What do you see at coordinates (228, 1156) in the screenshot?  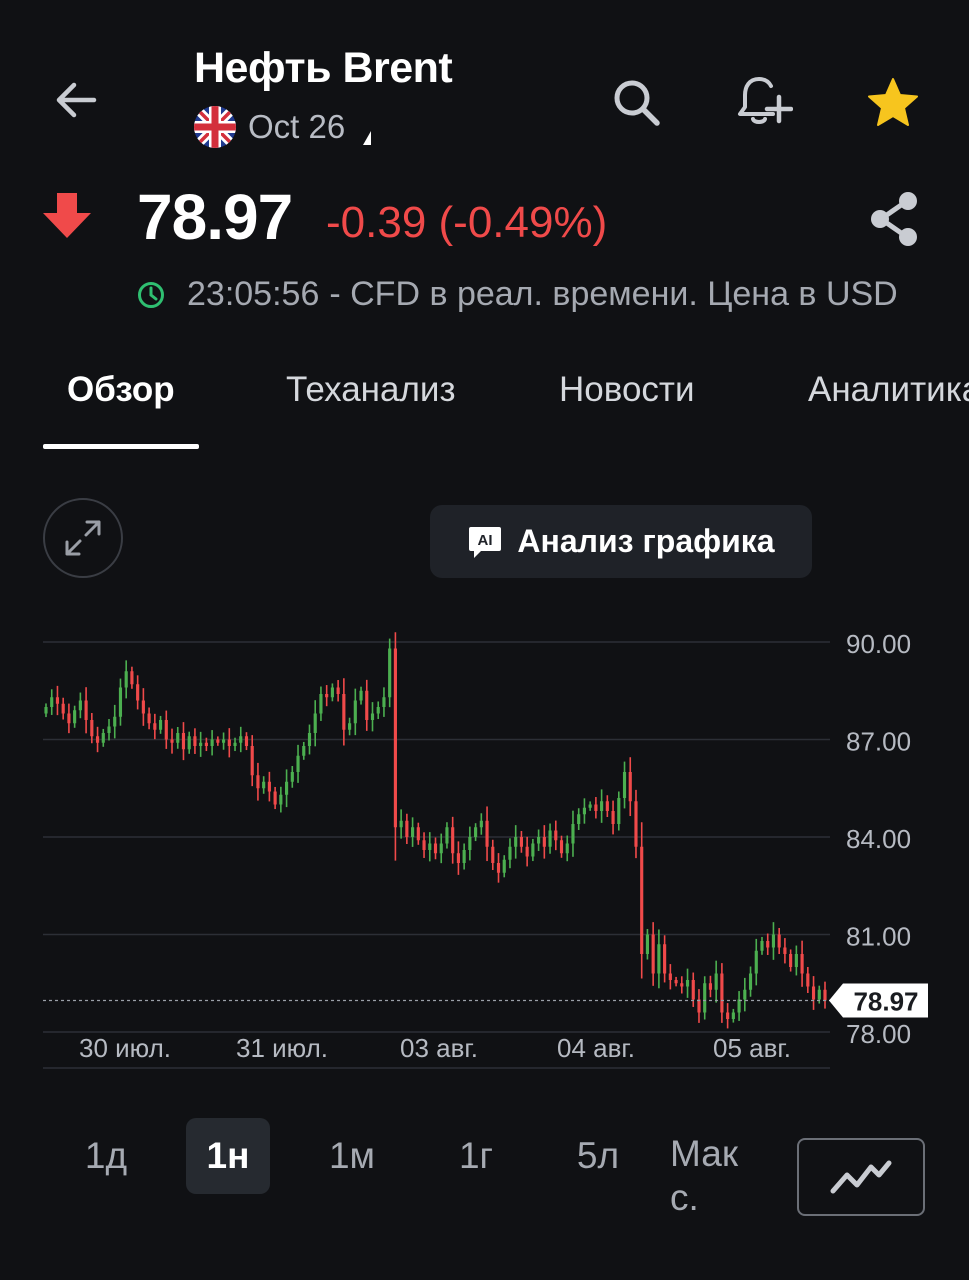 I see `period-1w: 1н` at bounding box center [228, 1156].